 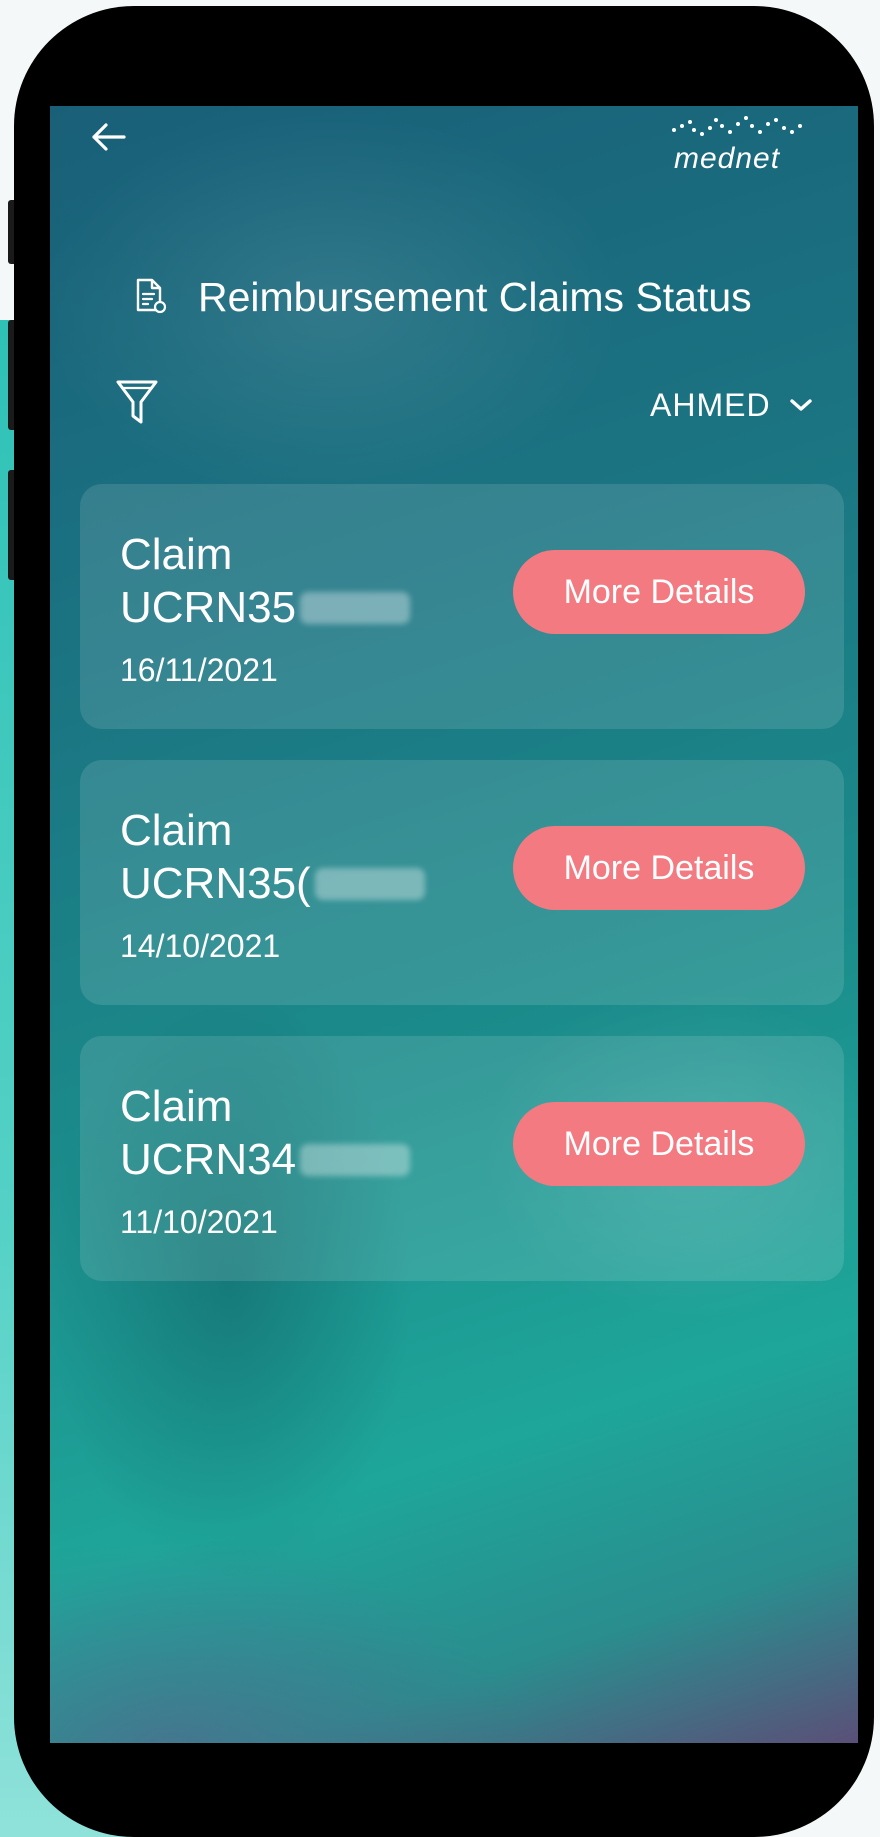 I want to click on document-icon, so click(x=151, y=296).